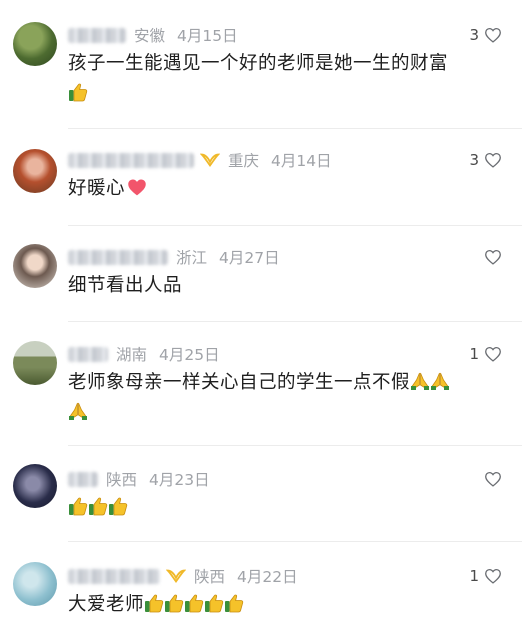  I want to click on comment-item: 重庆 4月14日 3 好暖心, so click(261, 177).